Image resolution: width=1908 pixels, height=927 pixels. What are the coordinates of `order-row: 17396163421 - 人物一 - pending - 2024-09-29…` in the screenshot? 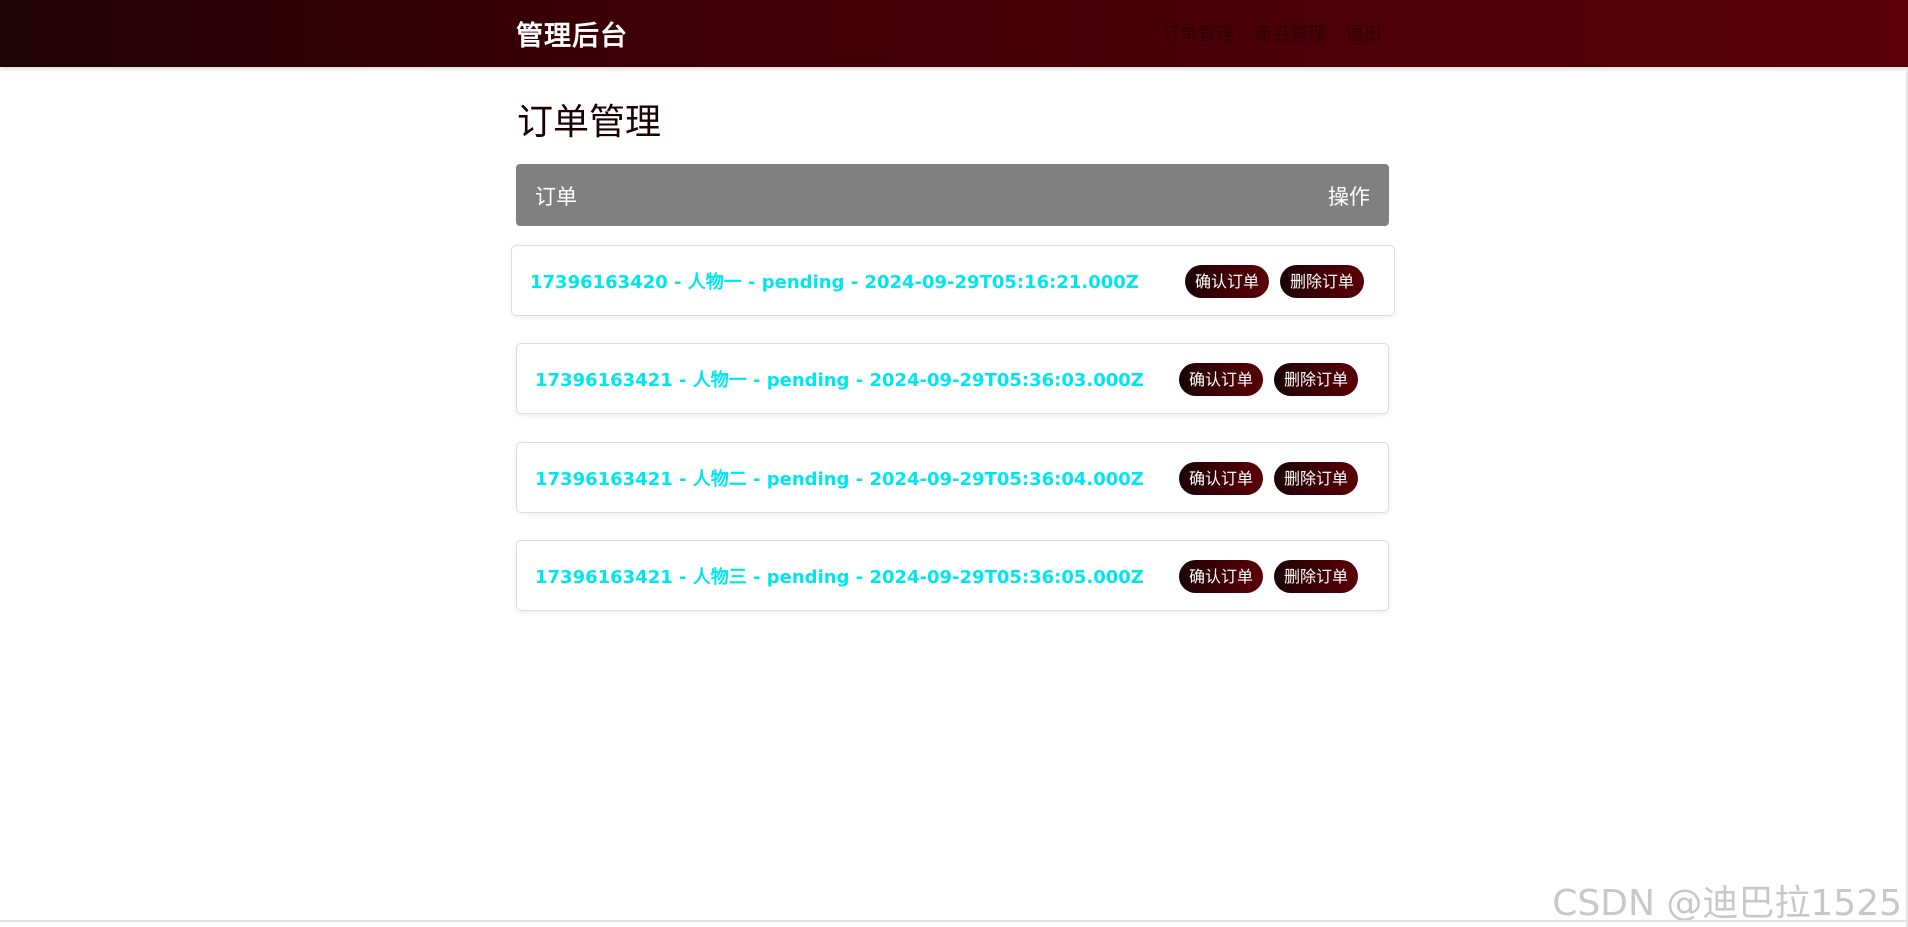 It's located at (952, 378).